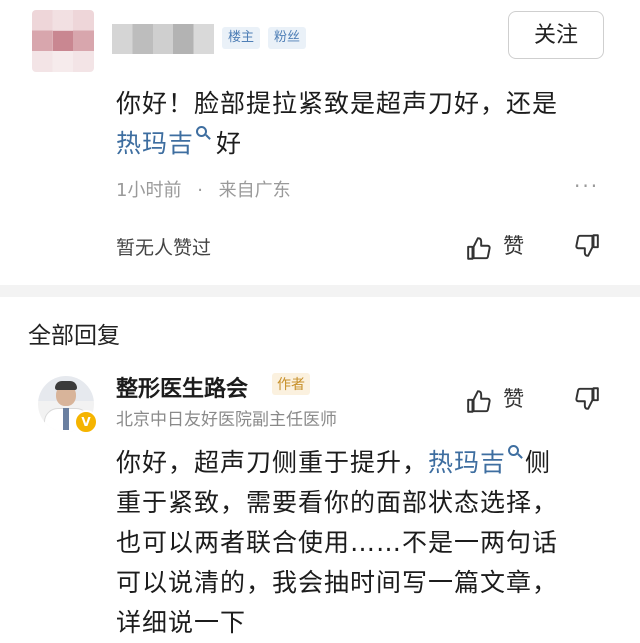 This screenshot has width=640, height=643. I want to click on like-button: 赞, so click(495, 246).